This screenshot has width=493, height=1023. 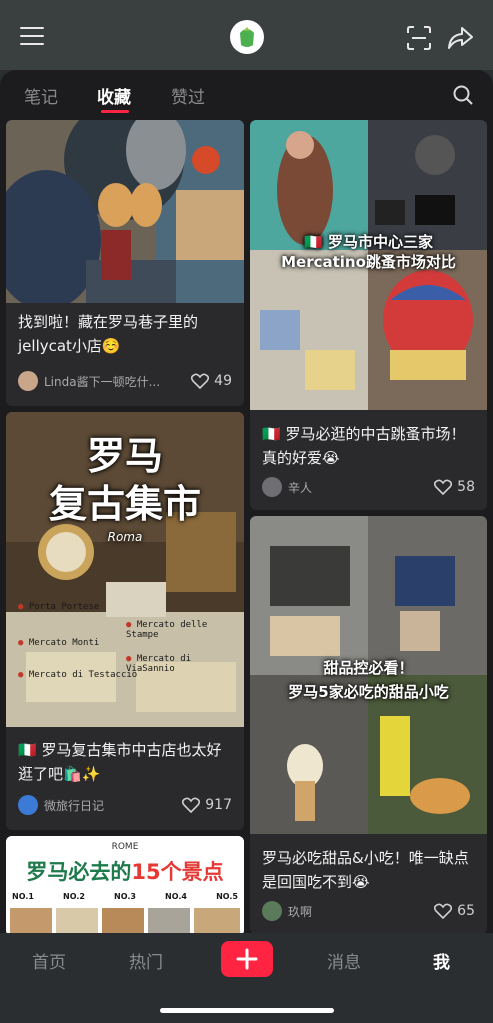 What do you see at coordinates (124, 479) in the screenshot?
I see `cover-overlay-title: 罗马 复古集市` at bounding box center [124, 479].